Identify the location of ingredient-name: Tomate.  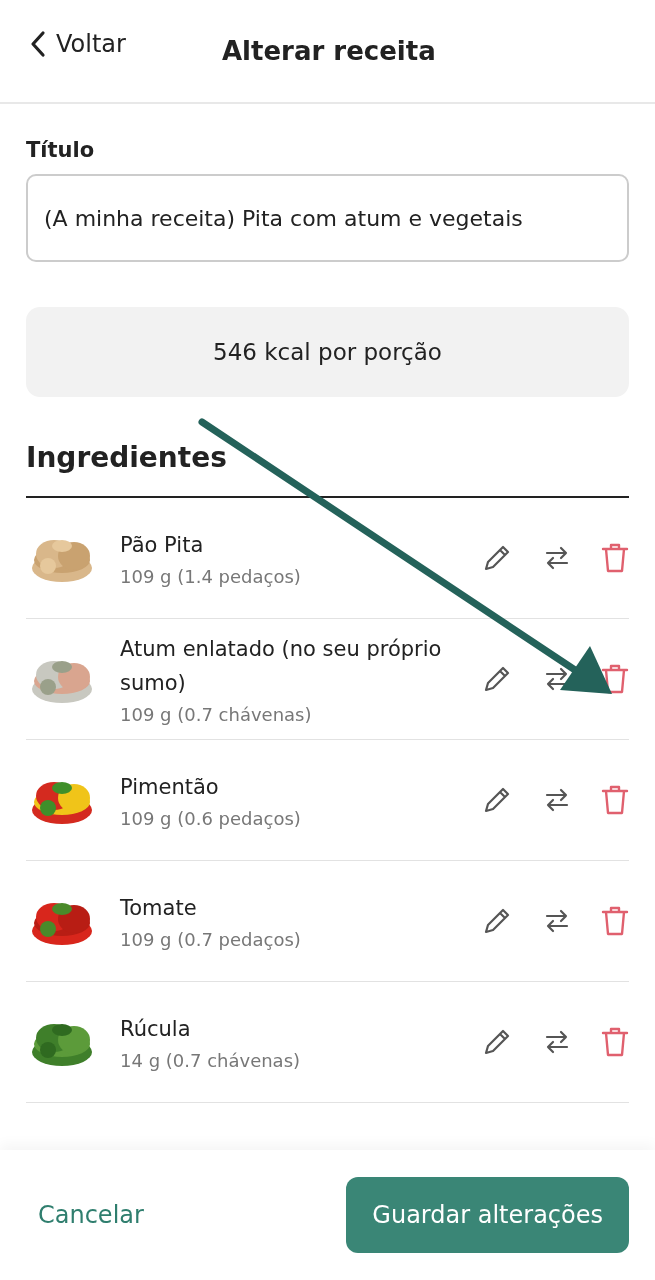
(159, 908).